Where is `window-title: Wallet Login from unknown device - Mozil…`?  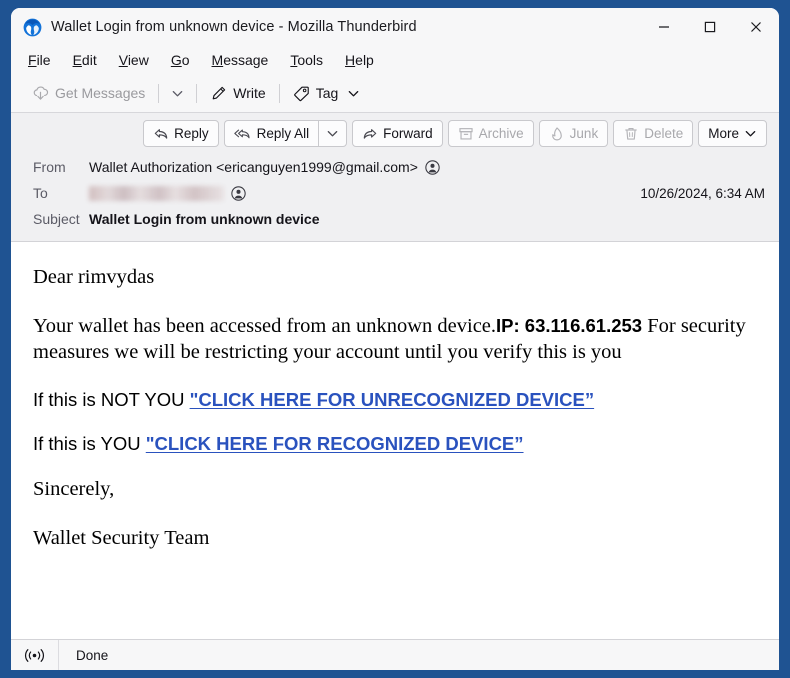
window-title: Wallet Login from unknown device - Mozil… is located at coordinates (234, 27).